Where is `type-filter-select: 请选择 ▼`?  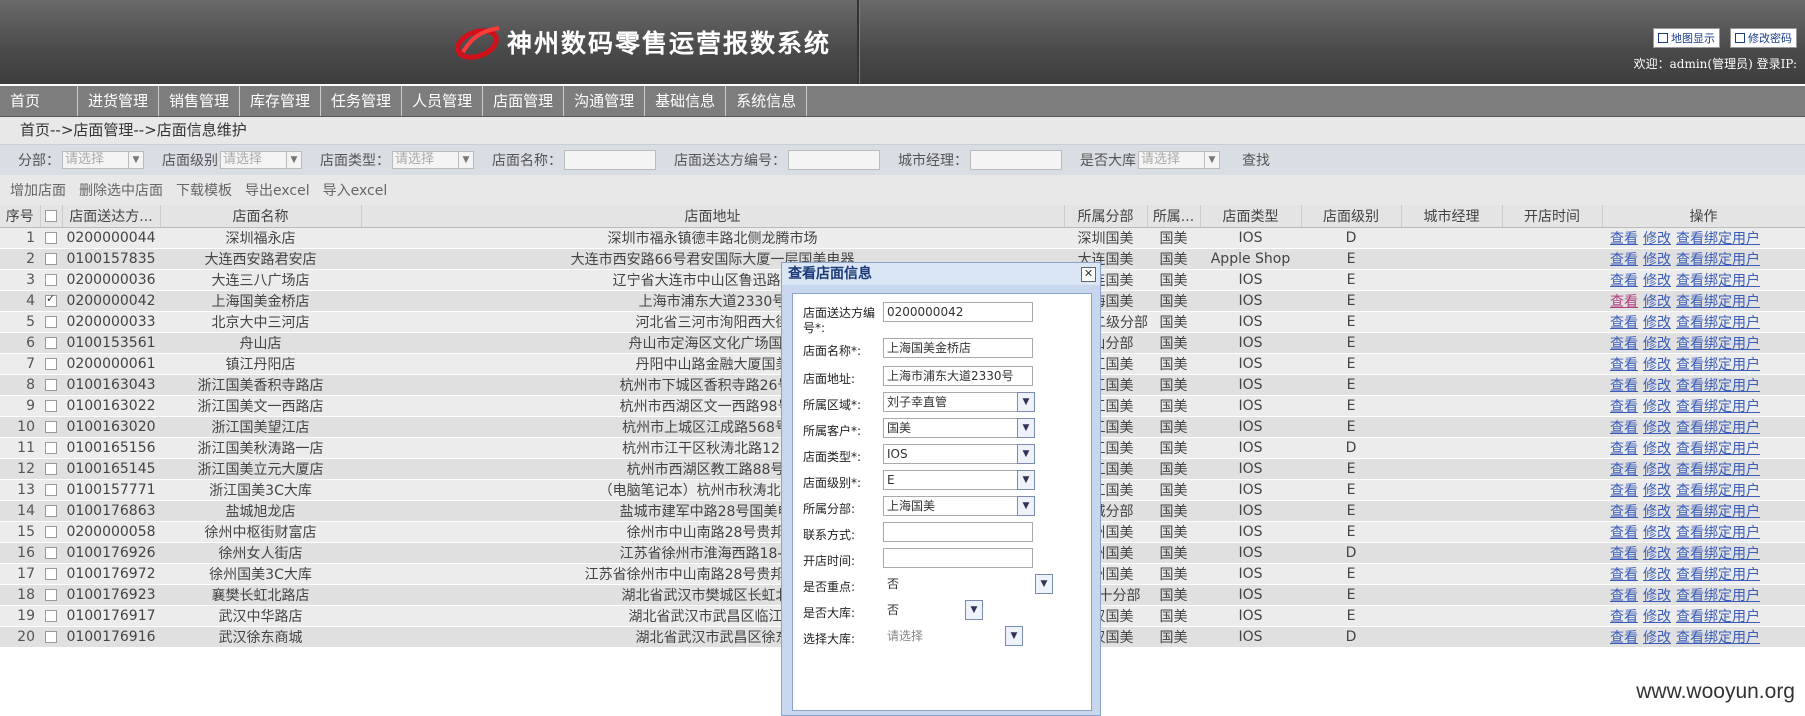
type-filter-select: 请选择 ▼ is located at coordinates (433, 160).